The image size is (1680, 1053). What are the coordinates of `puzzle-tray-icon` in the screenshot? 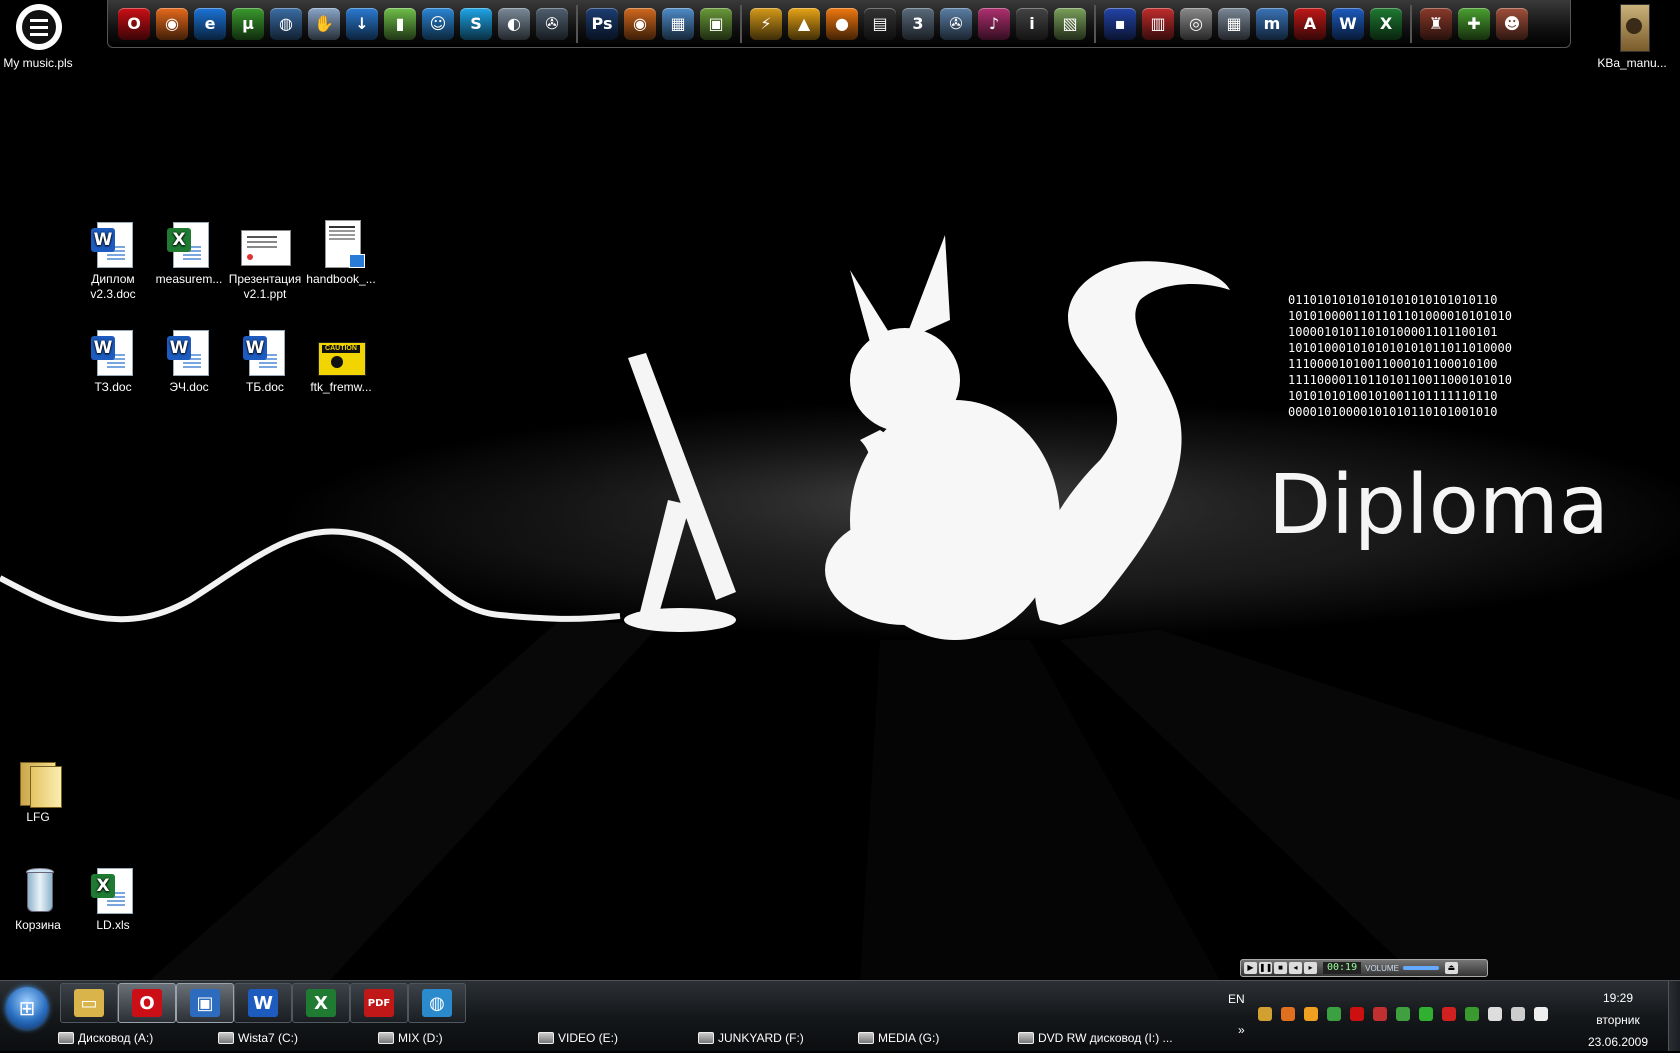 It's located at (1403, 1014).